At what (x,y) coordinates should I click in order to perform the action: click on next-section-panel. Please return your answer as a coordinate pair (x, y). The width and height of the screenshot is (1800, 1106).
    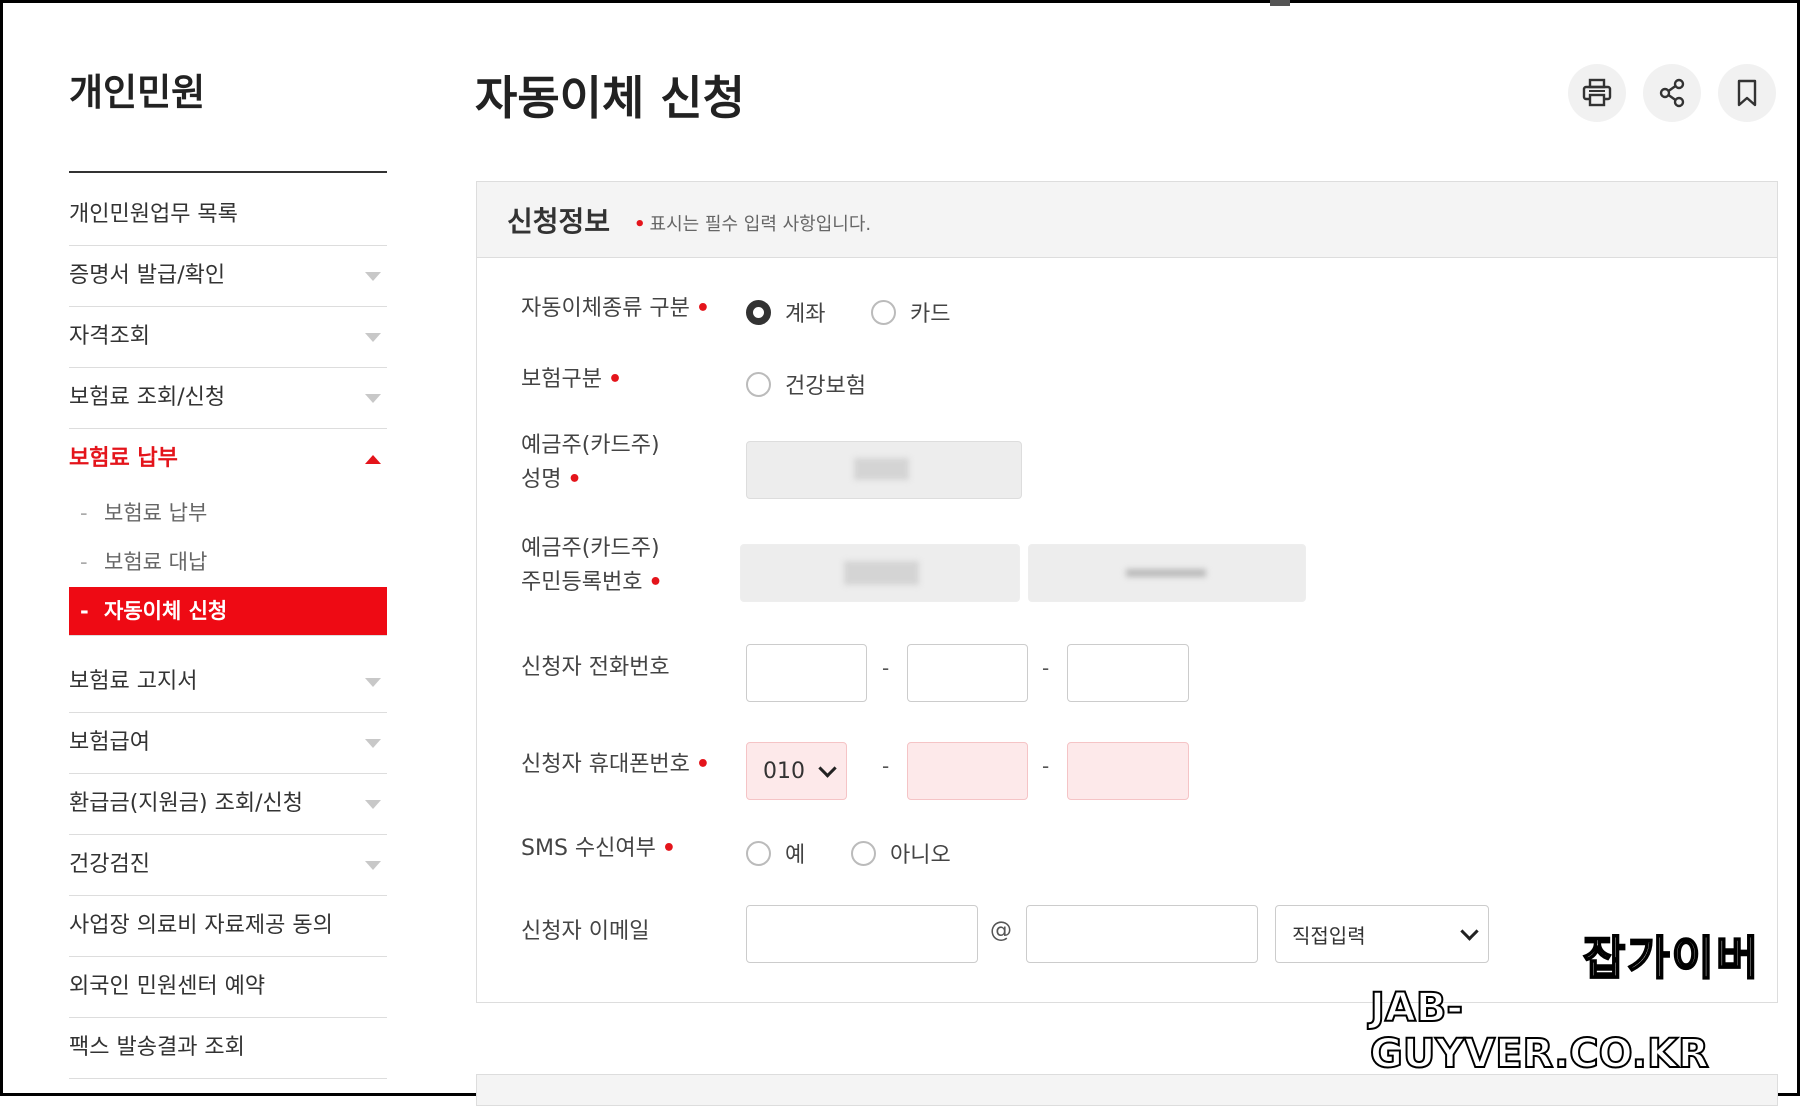
    Looking at the image, I should click on (1127, 1090).